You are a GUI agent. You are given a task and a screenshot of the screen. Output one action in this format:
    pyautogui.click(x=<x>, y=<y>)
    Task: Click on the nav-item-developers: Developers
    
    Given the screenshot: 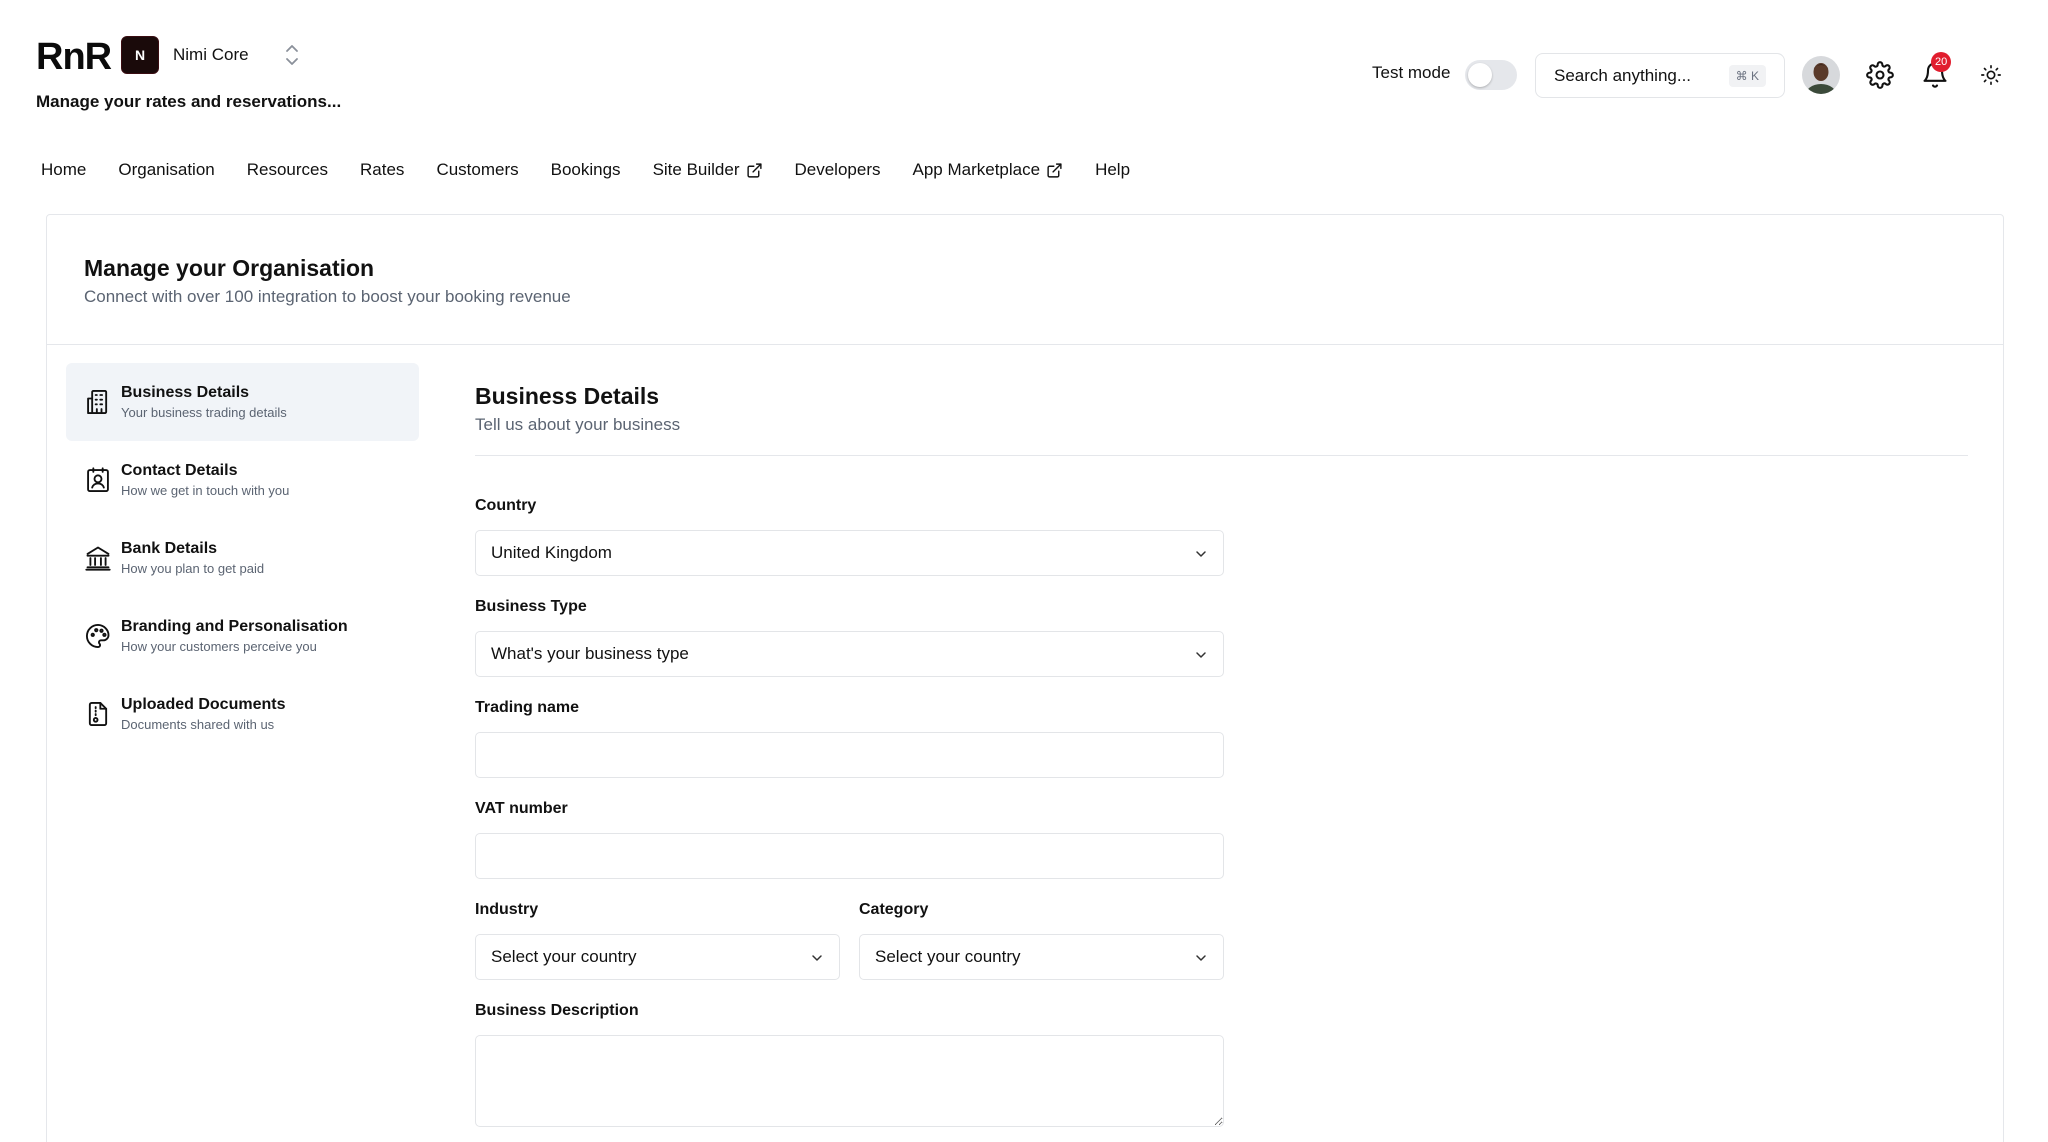 What is the action you would take?
    pyautogui.click(x=838, y=170)
    